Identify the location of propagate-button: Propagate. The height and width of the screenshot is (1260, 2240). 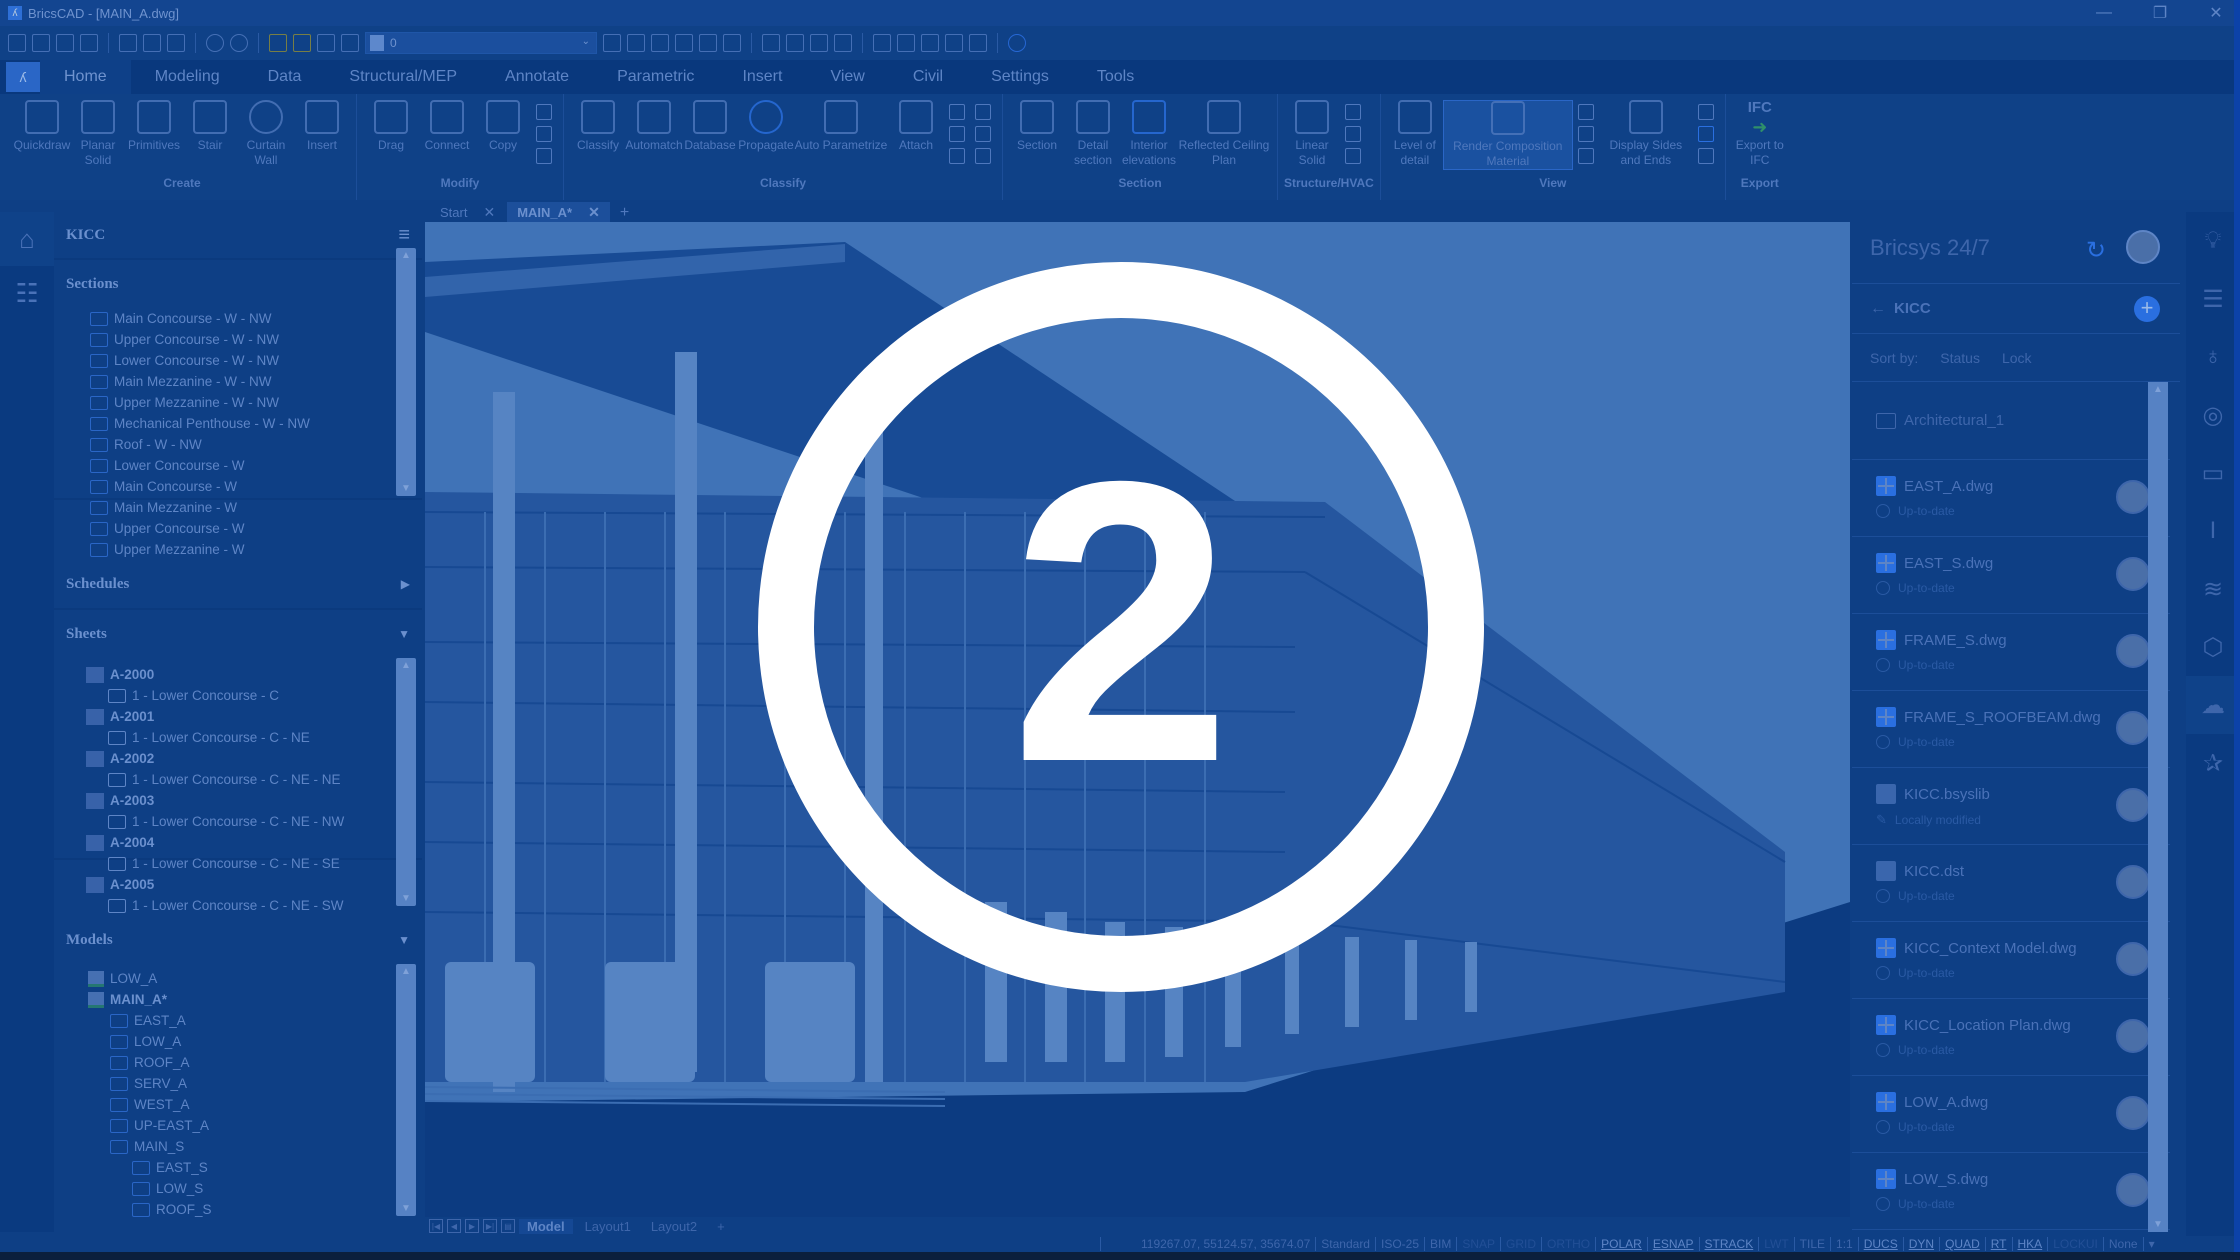
(766, 126).